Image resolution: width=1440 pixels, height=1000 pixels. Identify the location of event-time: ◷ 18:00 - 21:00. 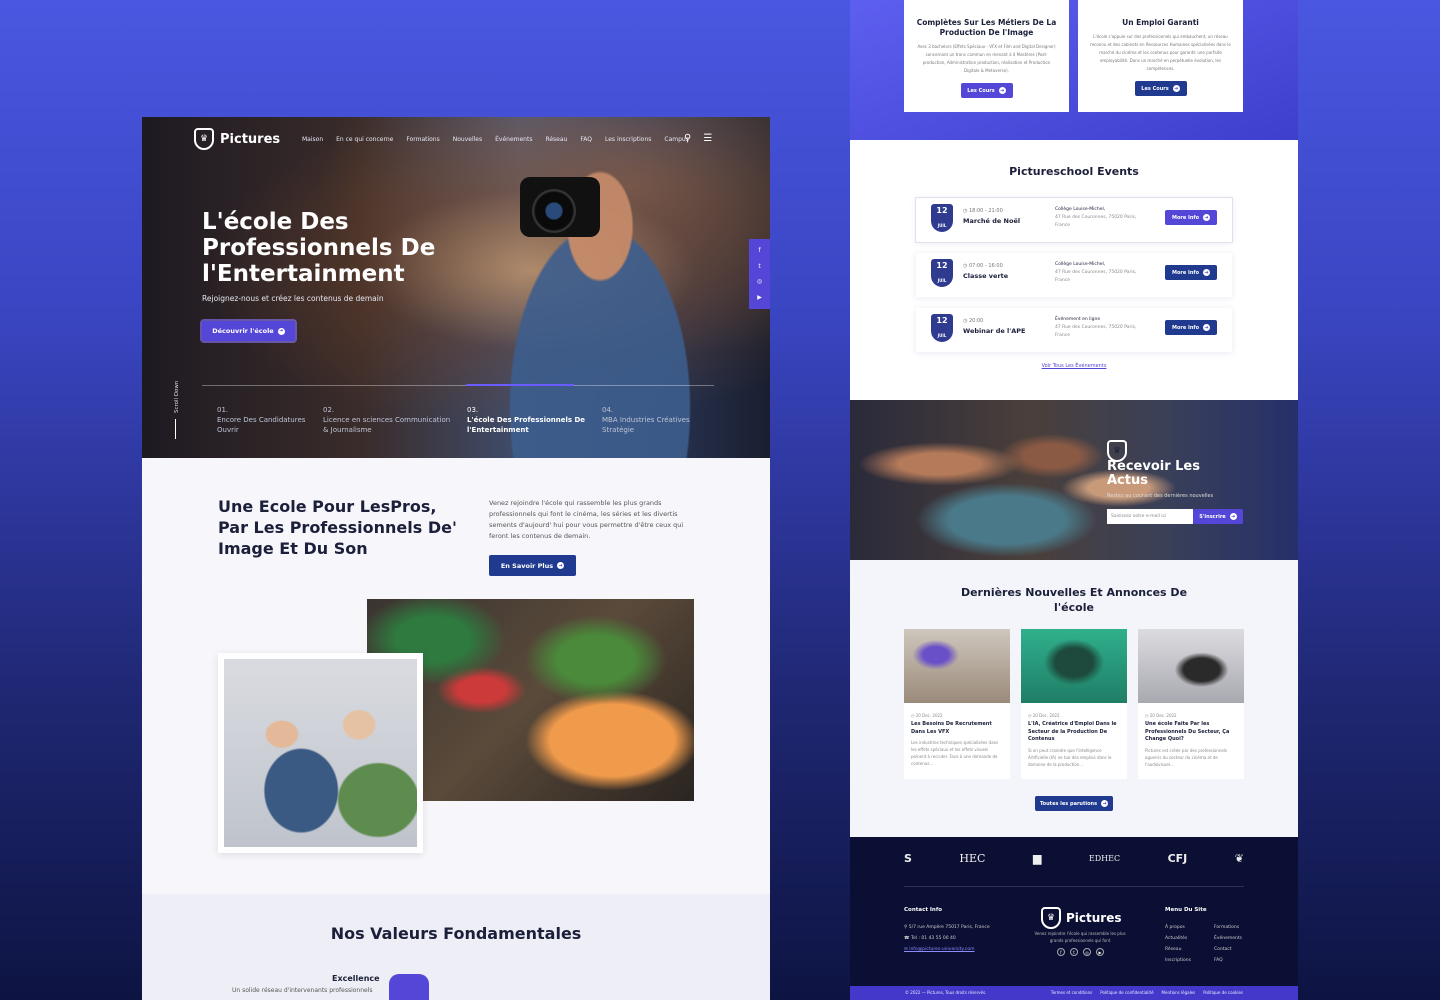
(983, 211).